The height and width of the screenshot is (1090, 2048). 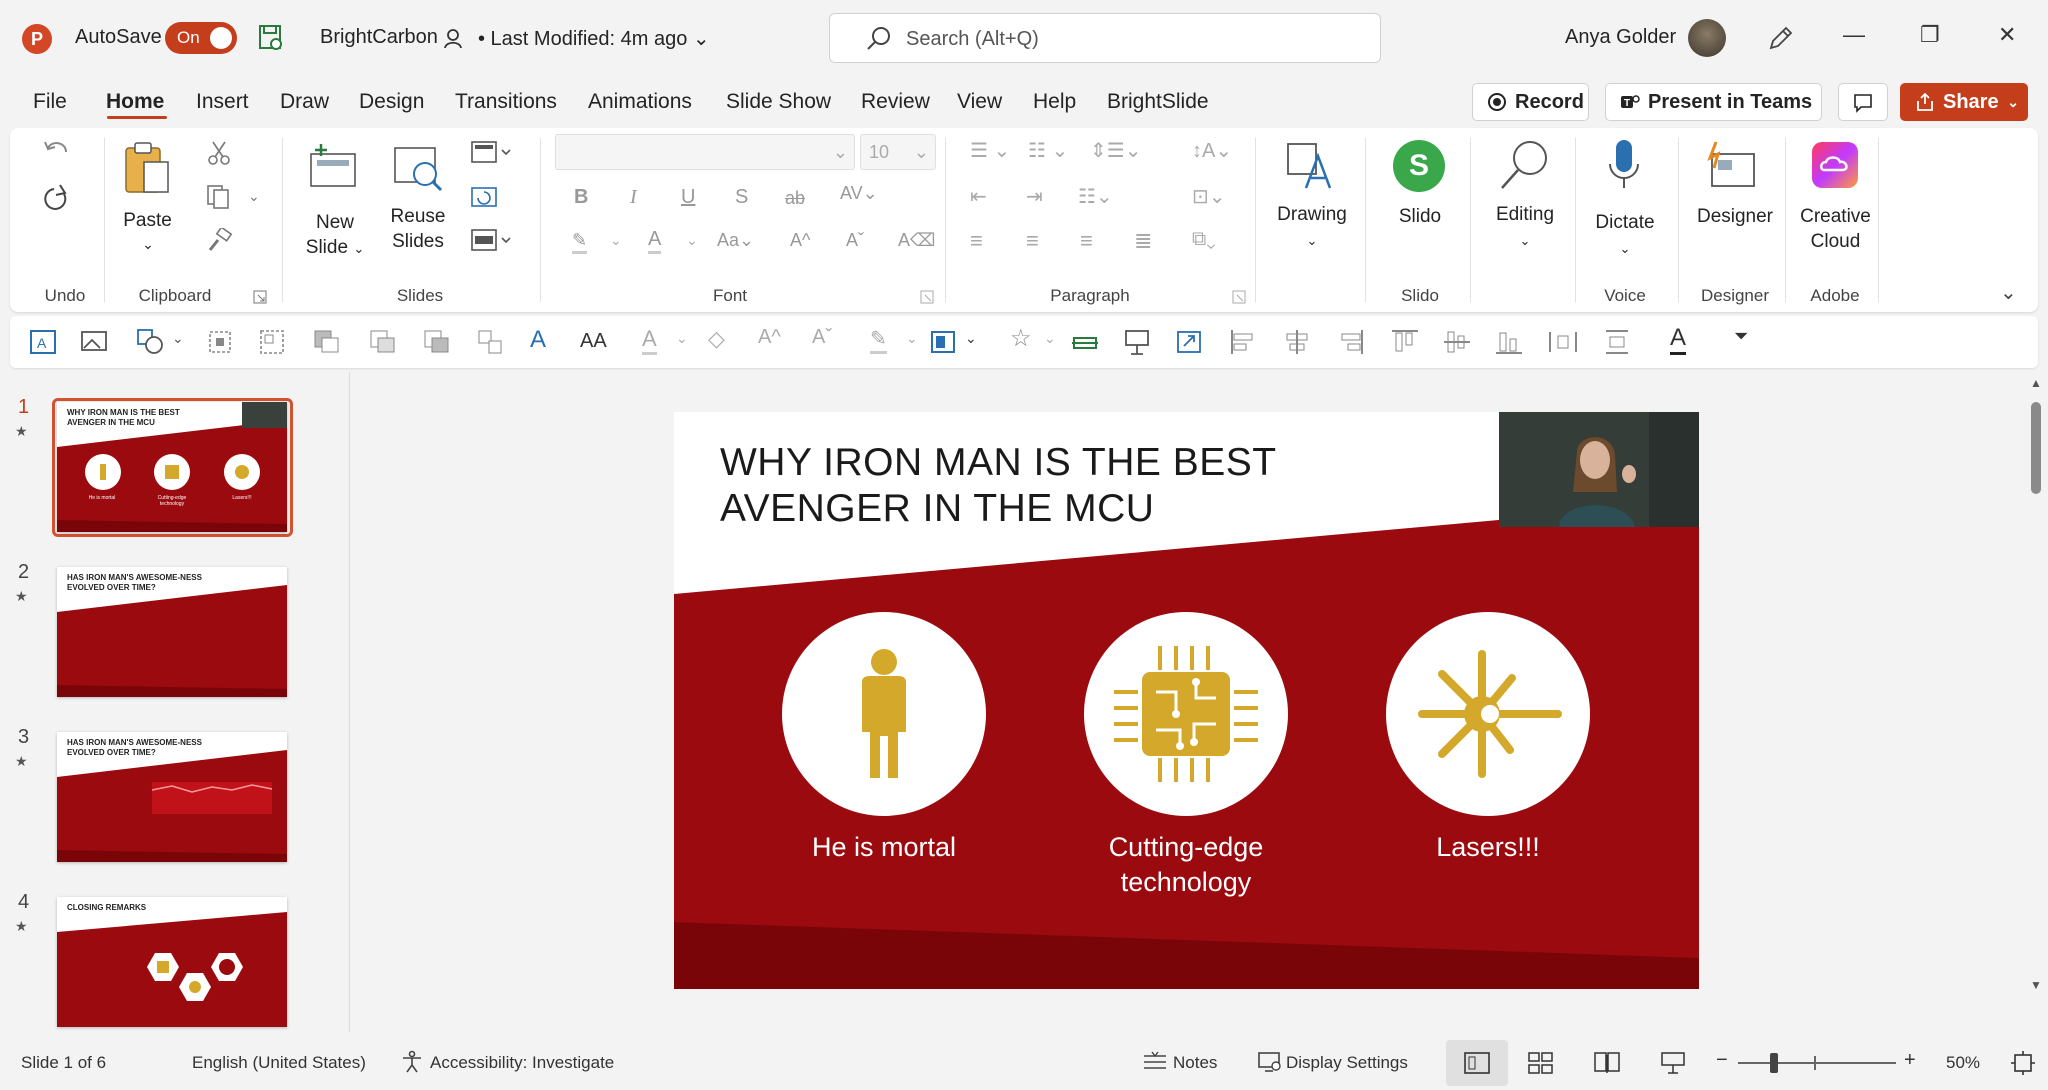 What do you see at coordinates (2036, 985) in the screenshot?
I see `scroll-down-icon: ▼` at bounding box center [2036, 985].